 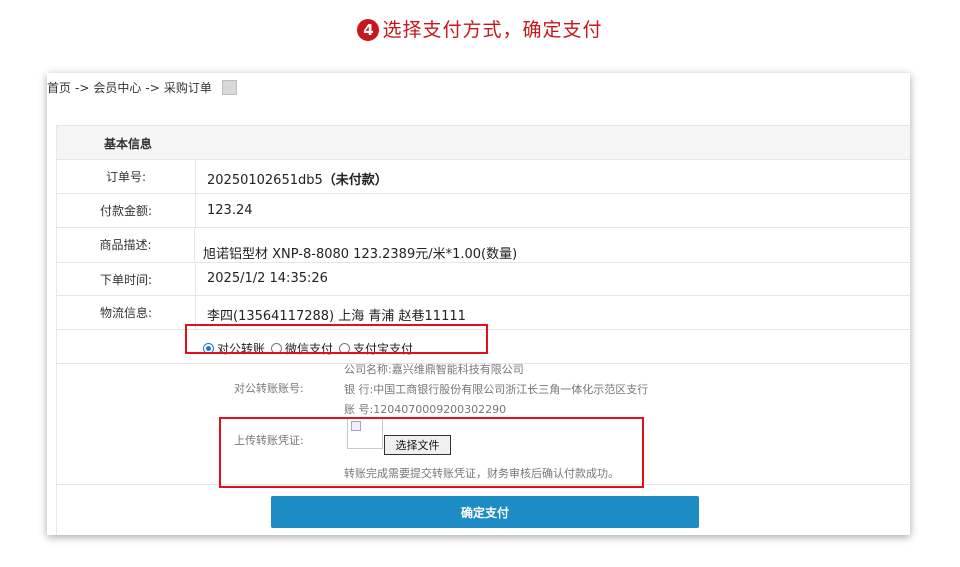 What do you see at coordinates (265, 180) in the screenshot?
I see `order-number-value: 20250102651db5` at bounding box center [265, 180].